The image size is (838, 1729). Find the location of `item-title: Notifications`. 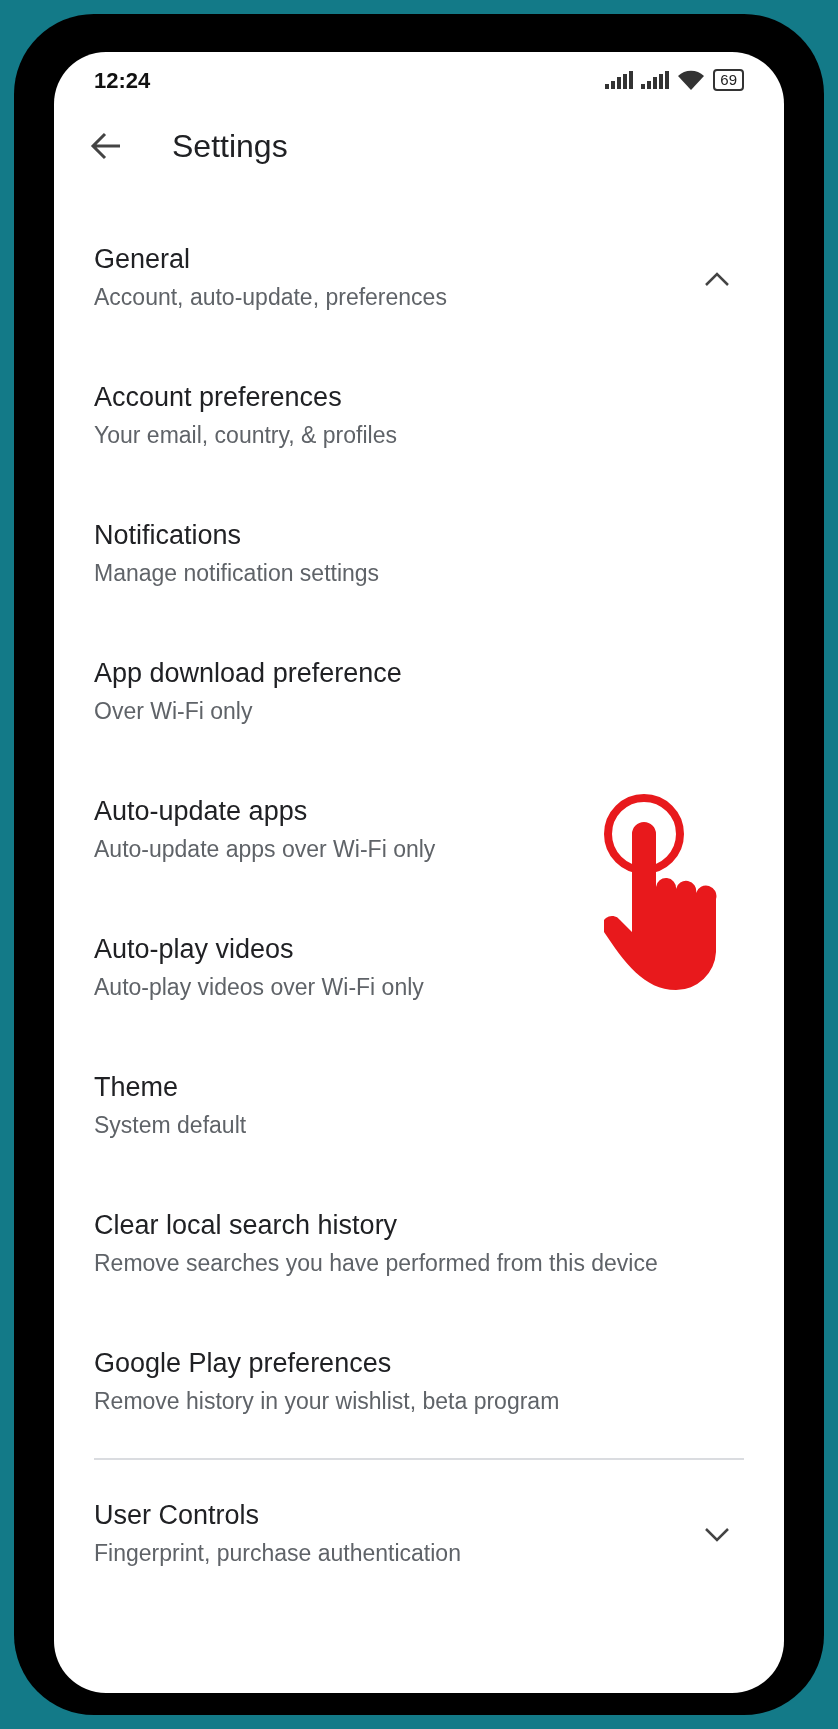

item-title: Notifications is located at coordinates (168, 535).